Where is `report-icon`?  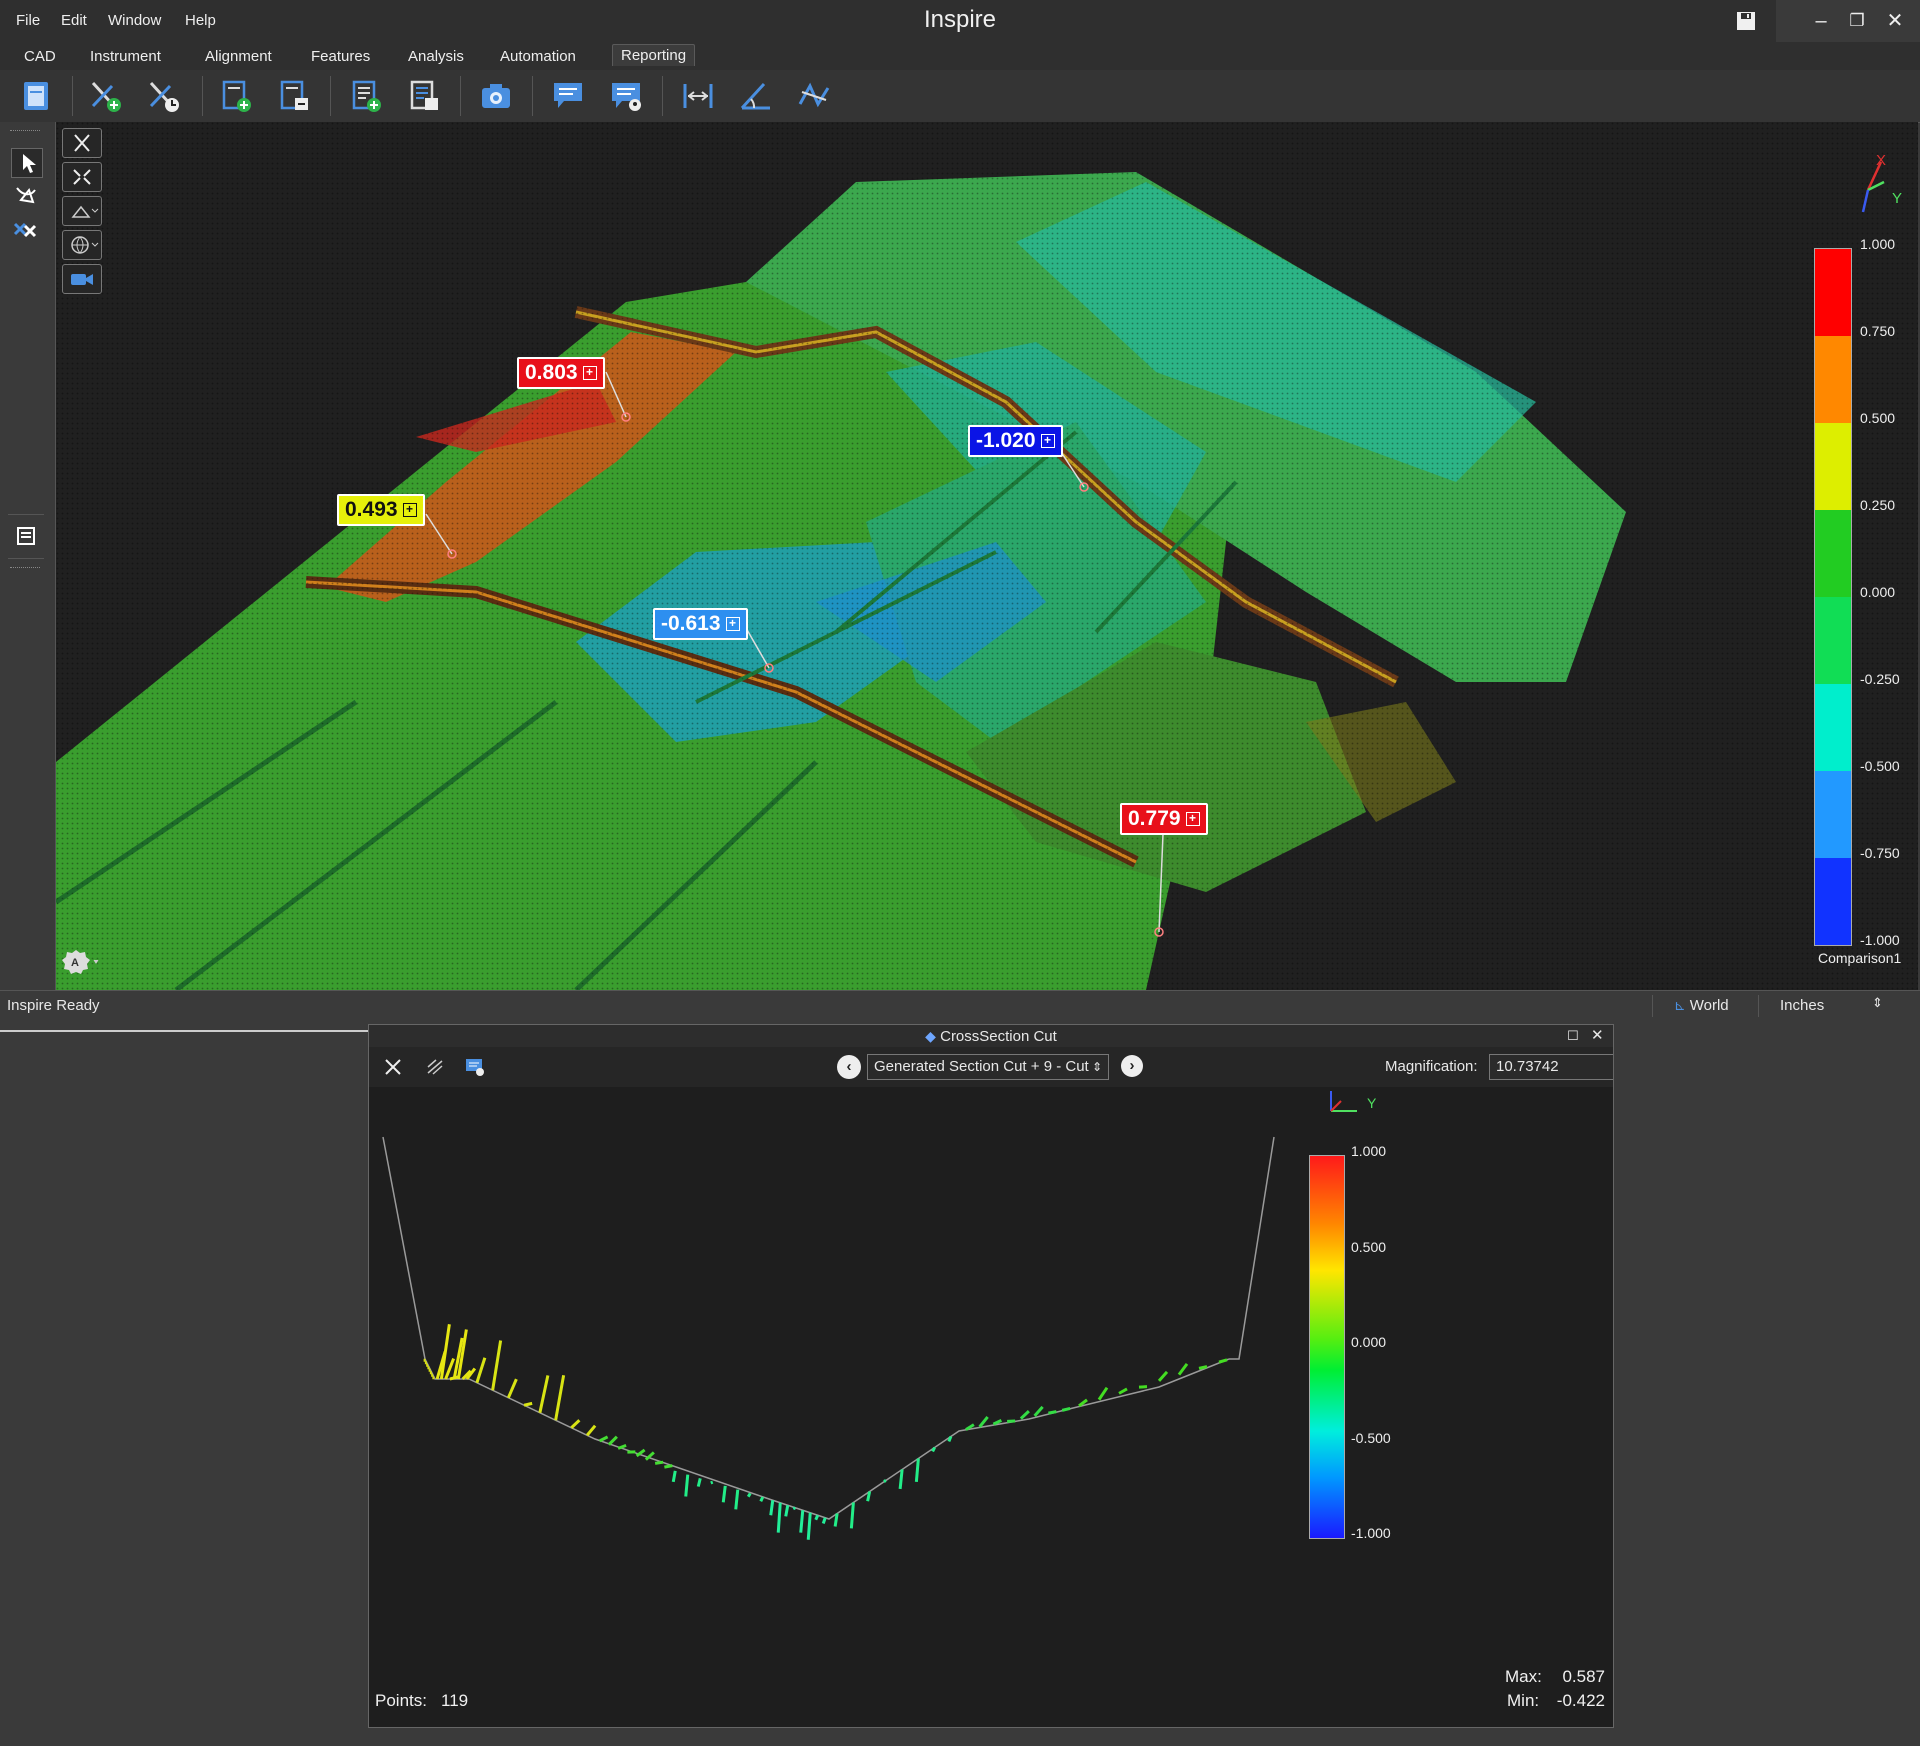
report-icon is located at coordinates (36, 96).